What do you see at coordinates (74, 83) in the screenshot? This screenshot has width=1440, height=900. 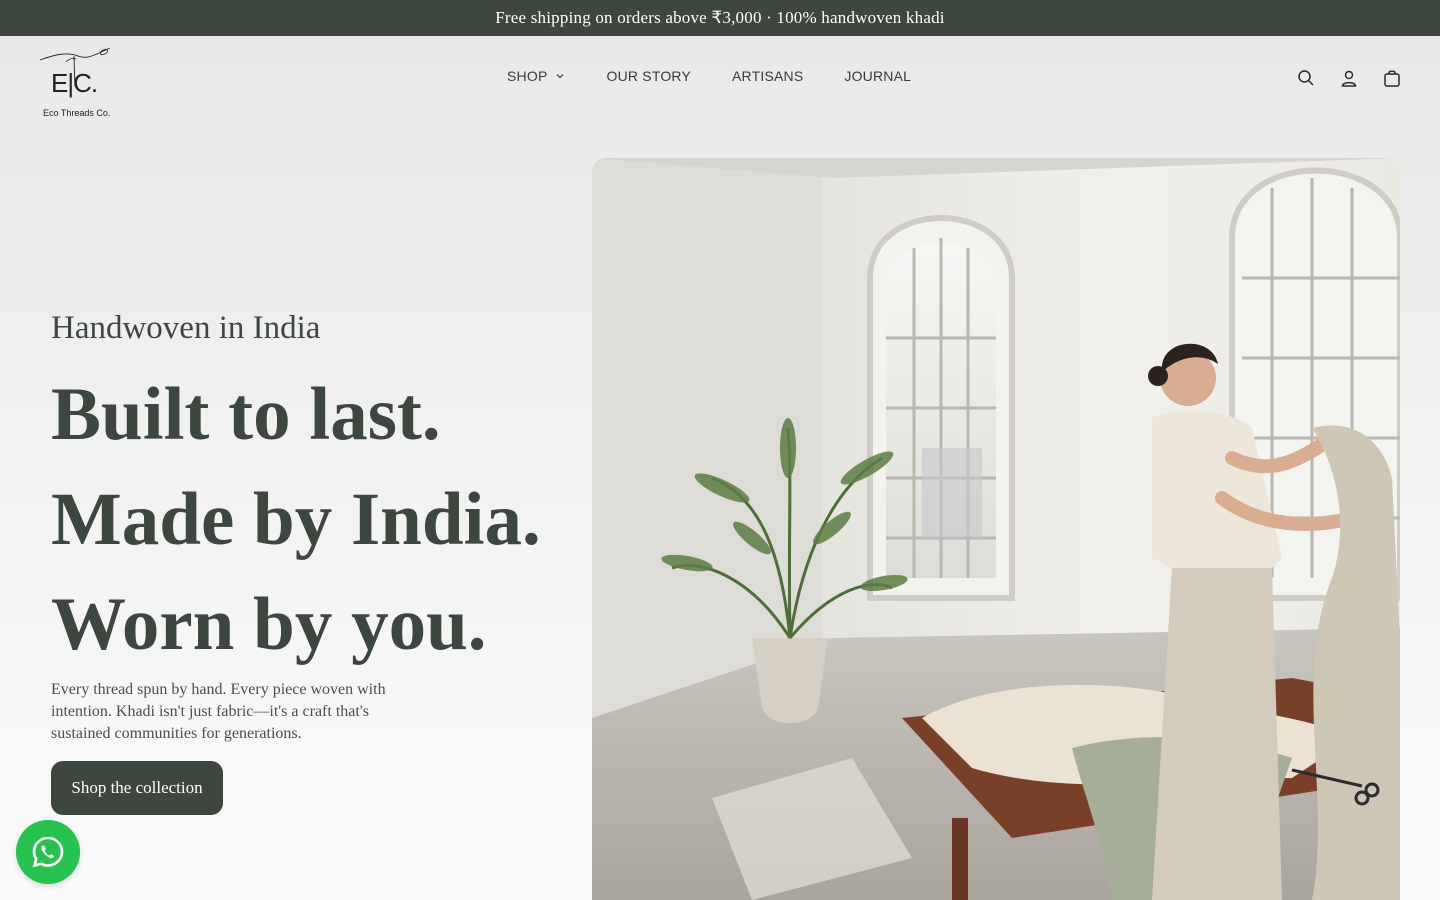 I see `logo-mark: E|C.` at bounding box center [74, 83].